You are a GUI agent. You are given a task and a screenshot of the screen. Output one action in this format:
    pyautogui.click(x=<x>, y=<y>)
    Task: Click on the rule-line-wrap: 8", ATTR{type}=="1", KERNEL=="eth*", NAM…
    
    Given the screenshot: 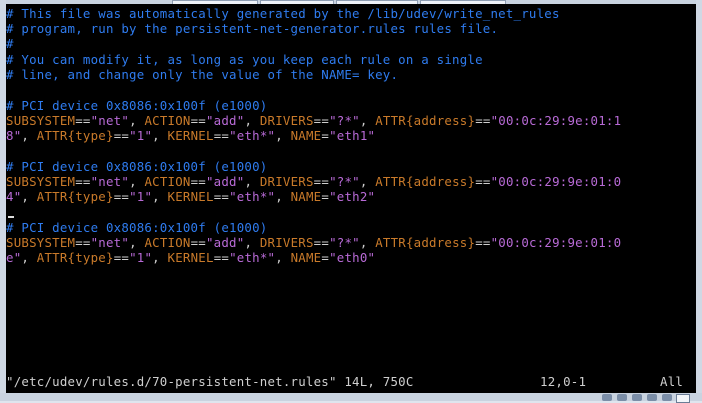 What is the action you would take?
    pyautogui.click(x=191, y=135)
    